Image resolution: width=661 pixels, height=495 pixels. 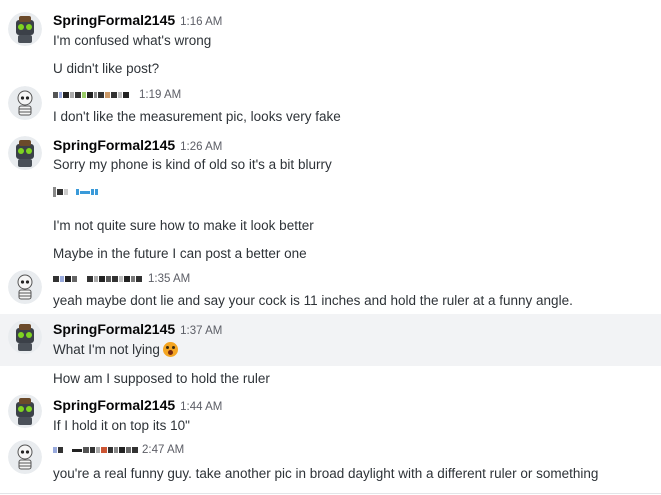 What do you see at coordinates (75, 192) in the screenshot?
I see `redacted-content` at bounding box center [75, 192].